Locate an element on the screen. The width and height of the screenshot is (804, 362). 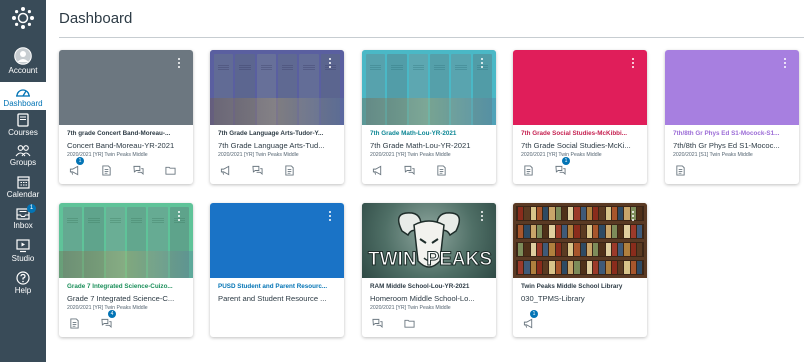
nav-calendar: Calendar is located at coordinates (23, 188).